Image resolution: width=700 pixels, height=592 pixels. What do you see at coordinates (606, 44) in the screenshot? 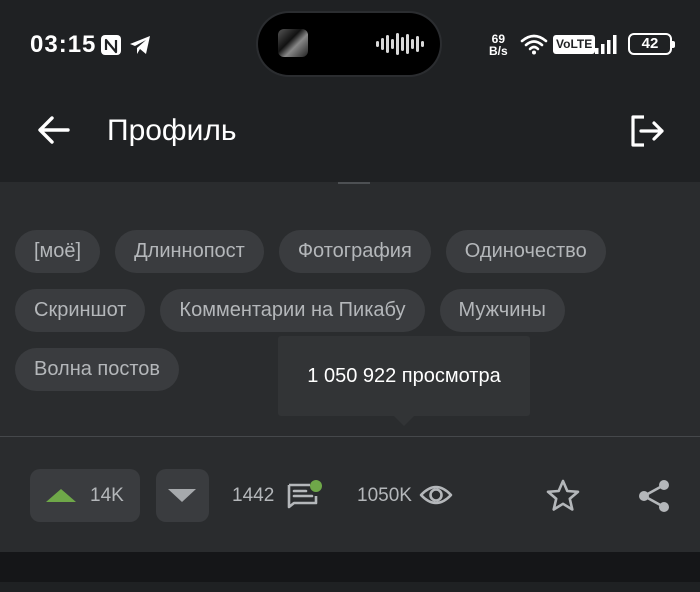
I see `signal-icon` at bounding box center [606, 44].